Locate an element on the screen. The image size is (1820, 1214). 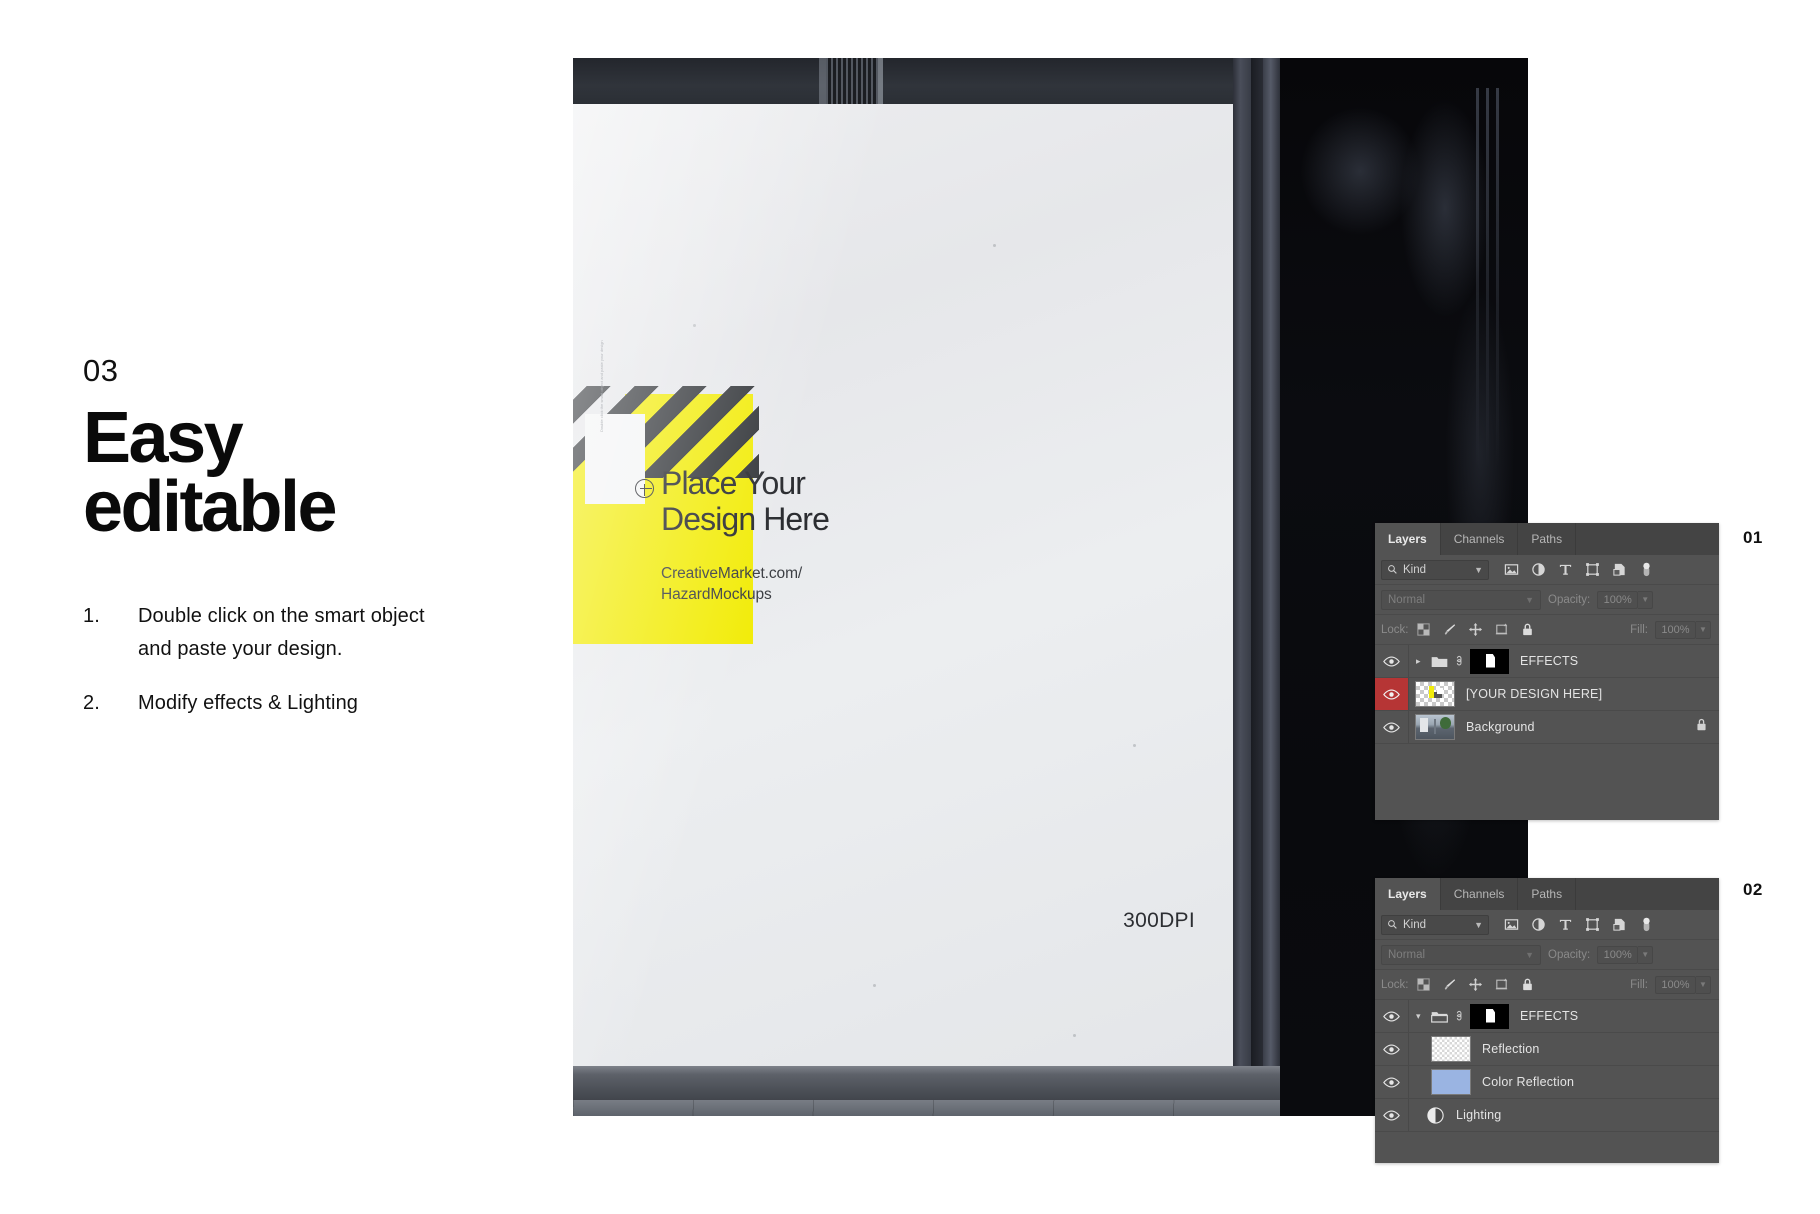
dpi-label: 300DPI is located at coordinates (1159, 920).